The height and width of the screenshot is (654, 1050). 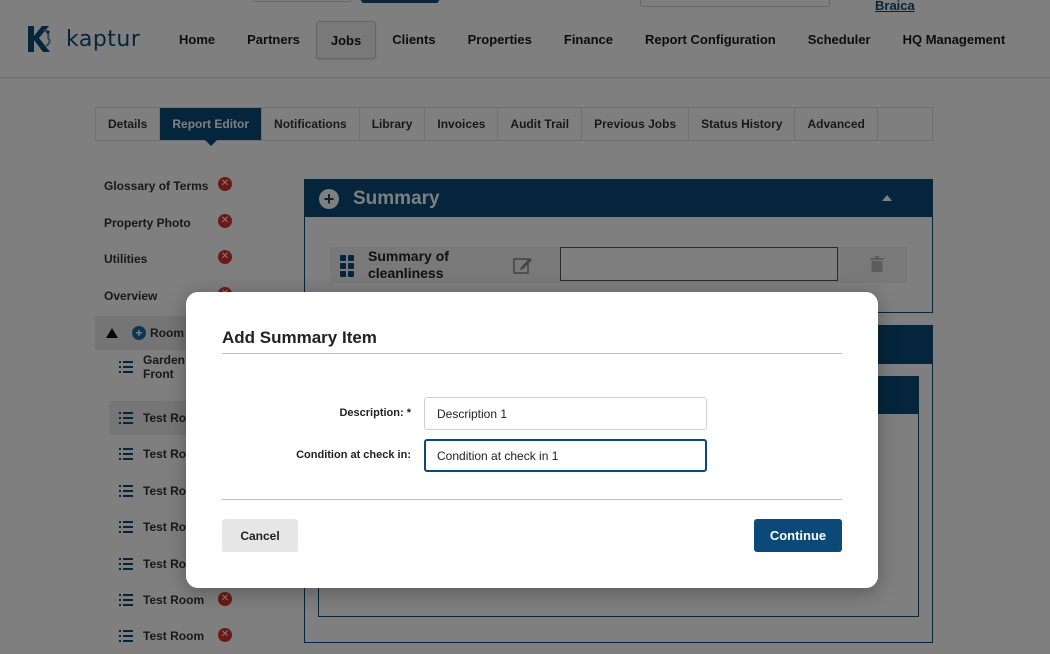 What do you see at coordinates (565, 455) in the screenshot?
I see `condition-at-check-in-input` at bounding box center [565, 455].